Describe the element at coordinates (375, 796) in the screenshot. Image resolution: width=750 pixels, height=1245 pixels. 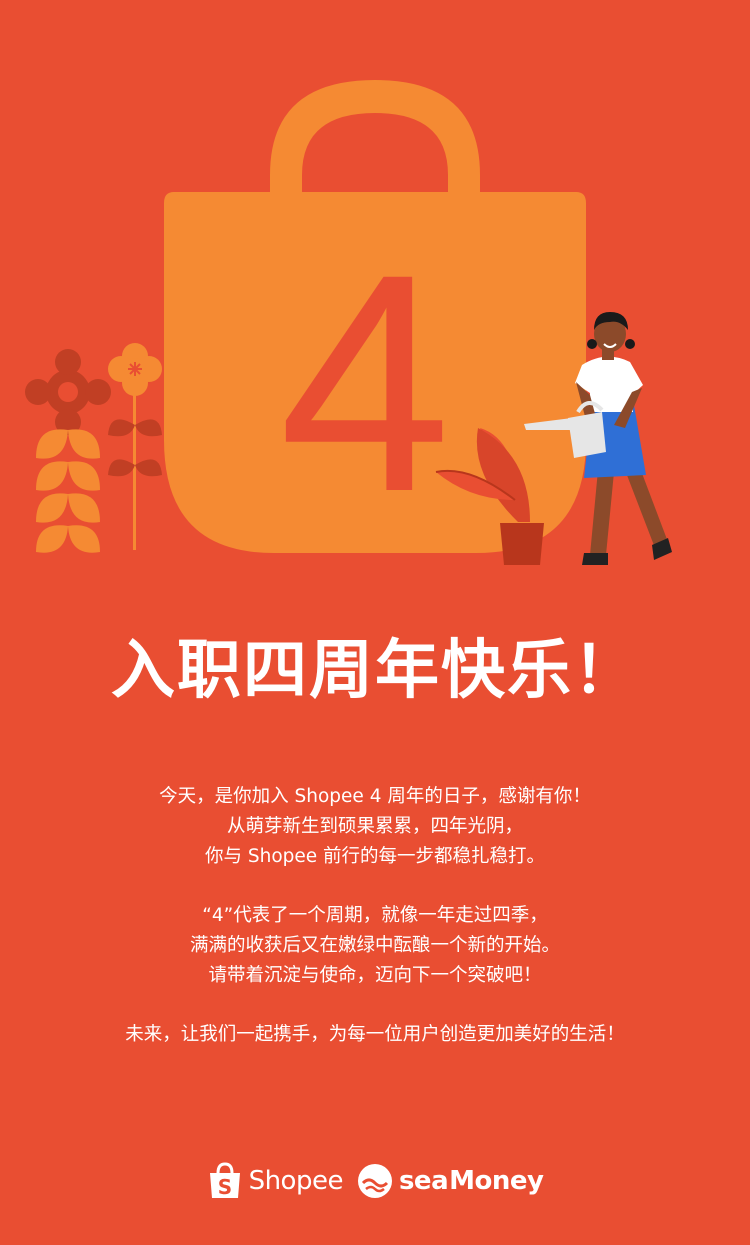
I see `message-line: 今天，是你加入 Shopee 4 周年的日子，感谢有你！` at that location.